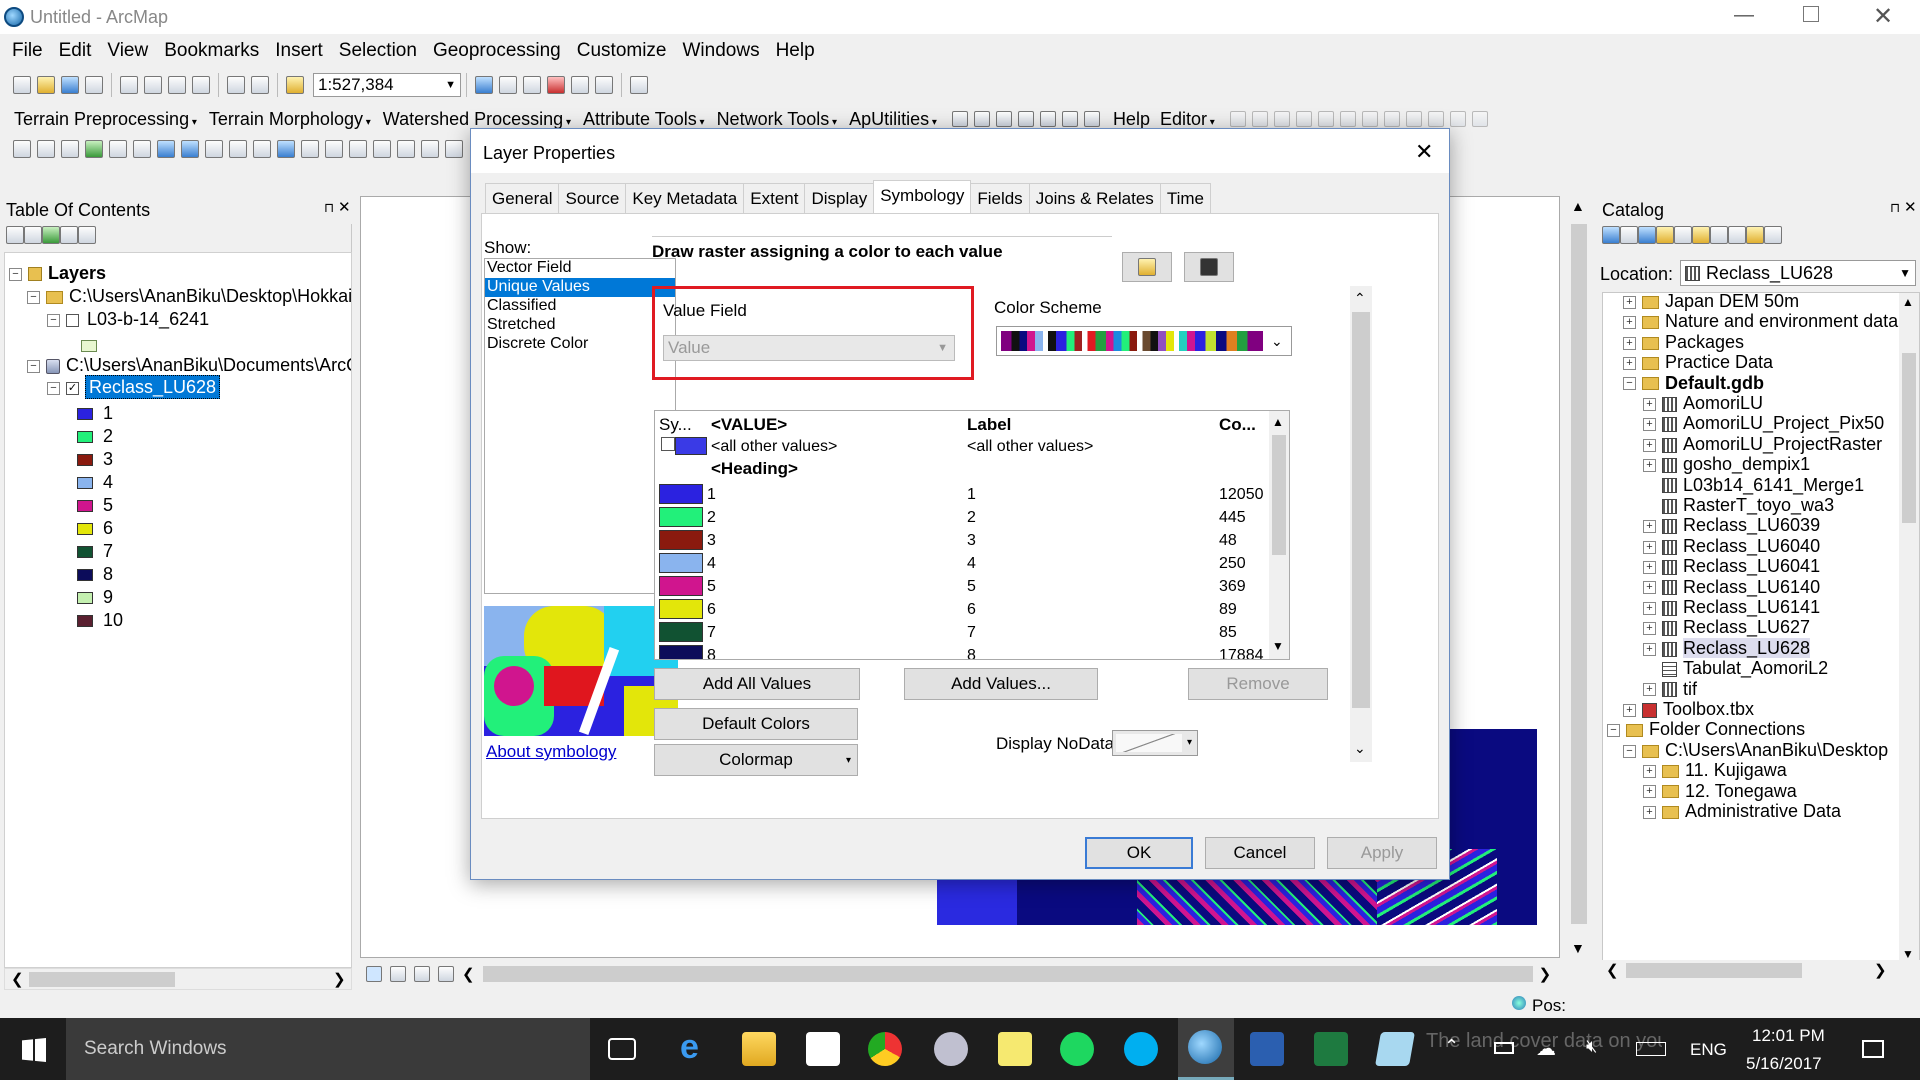 This screenshot has width=1920, height=1080. What do you see at coordinates (454, 149) in the screenshot?
I see `time-slider-icon` at bounding box center [454, 149].